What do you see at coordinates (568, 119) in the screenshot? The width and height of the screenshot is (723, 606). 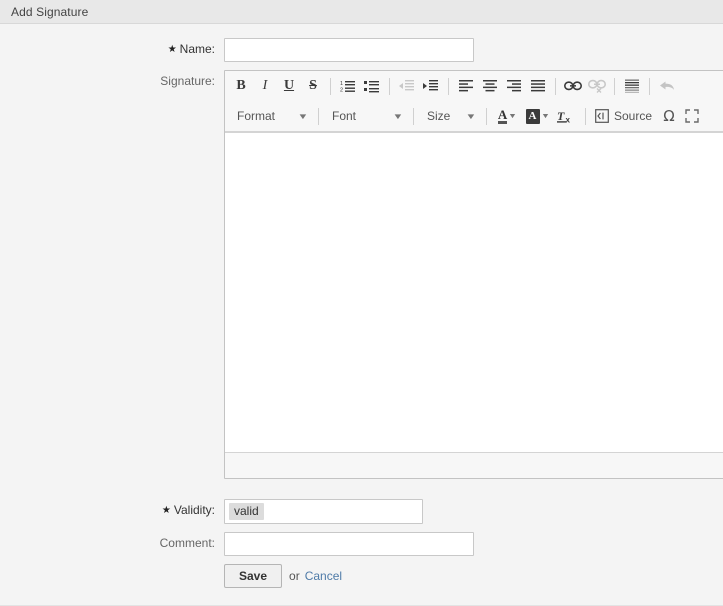 I see `svg-text: x` at bounding box center [568, 119].